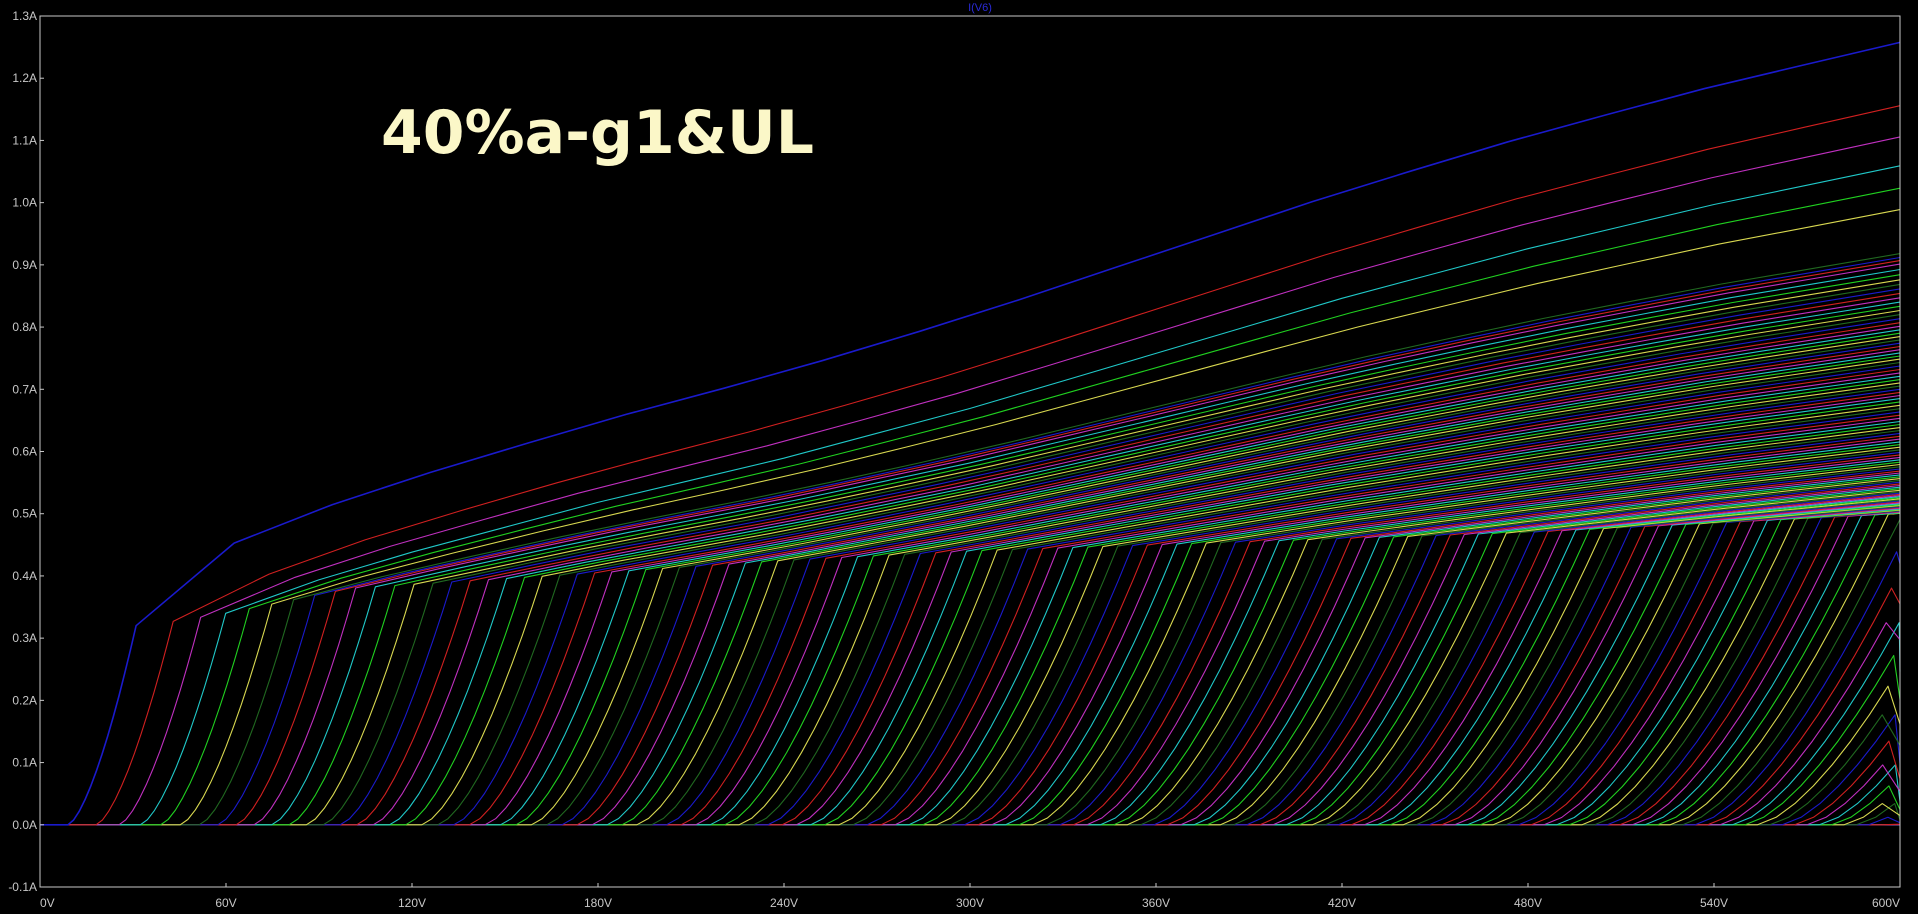 Image resolution: width=1918 pixels, height=914 pixels. What do you see at coordinates (1528, 903) in the screenshot?
I see `x-tick-label: 480V` at bounding box center [1528, 903].